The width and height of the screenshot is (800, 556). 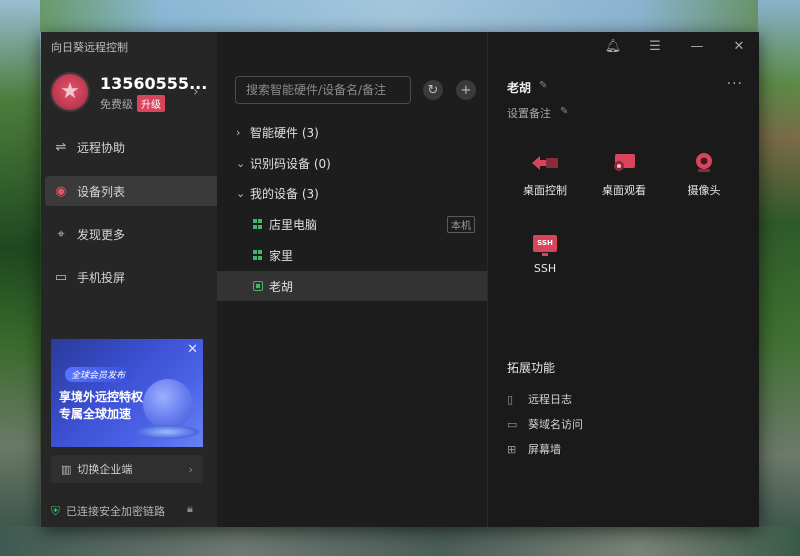 I want to click on ext-domain-access: ▭ 葵域名访问, so click(x=545, y=424).